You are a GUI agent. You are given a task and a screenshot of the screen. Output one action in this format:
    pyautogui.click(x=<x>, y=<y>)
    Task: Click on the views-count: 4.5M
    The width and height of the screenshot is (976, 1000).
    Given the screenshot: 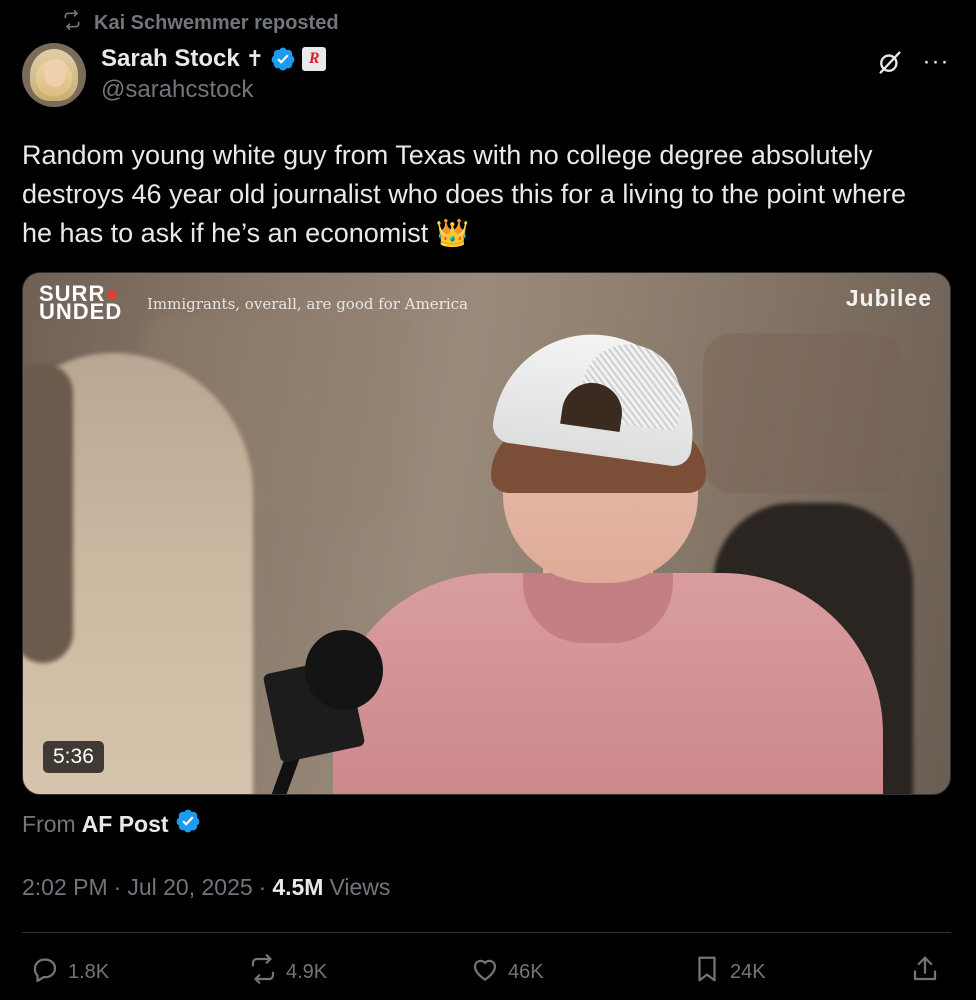 What is the action you would take?
    pyautogui.click(x=298, y=886)
    